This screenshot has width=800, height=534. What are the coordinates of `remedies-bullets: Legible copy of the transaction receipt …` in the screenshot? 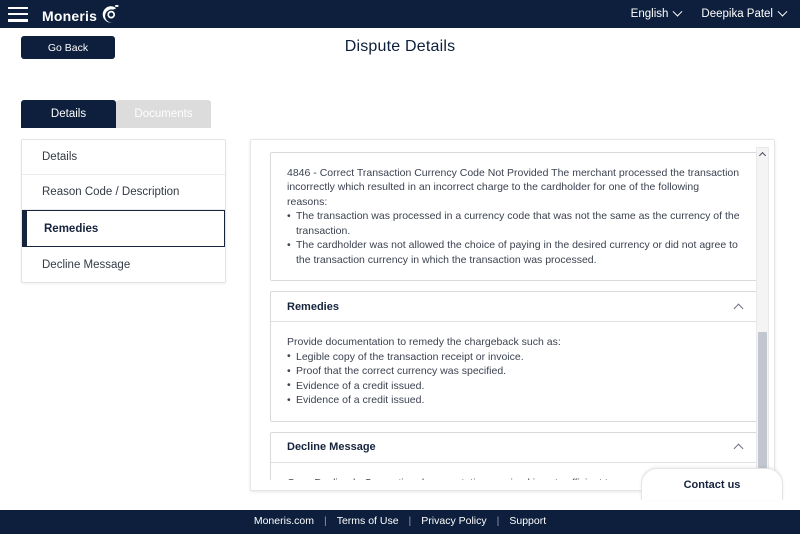 It's located at (513, 378).